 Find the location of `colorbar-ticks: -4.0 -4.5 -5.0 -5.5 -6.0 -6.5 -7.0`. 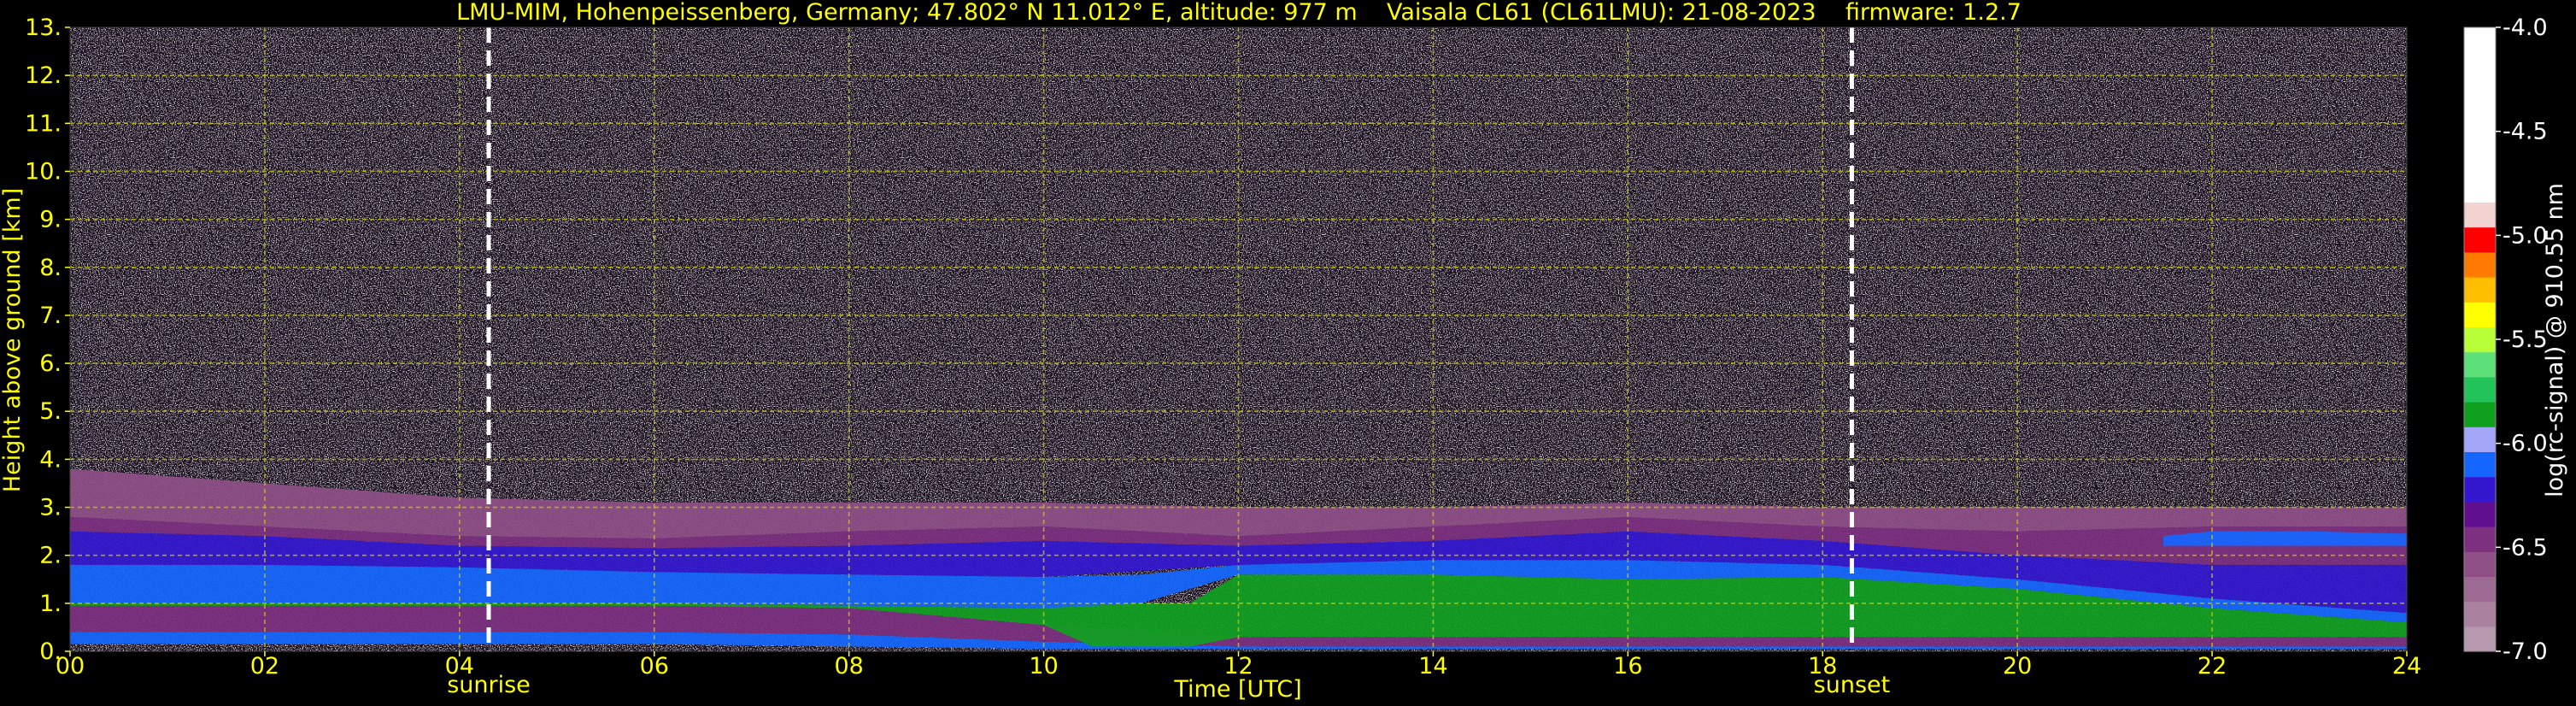

colorbar-ticks: -4.0 -4.5 -5.0 -5.5 -6.0 -6.5 -7.0 is located at coordinates (2522, 340).